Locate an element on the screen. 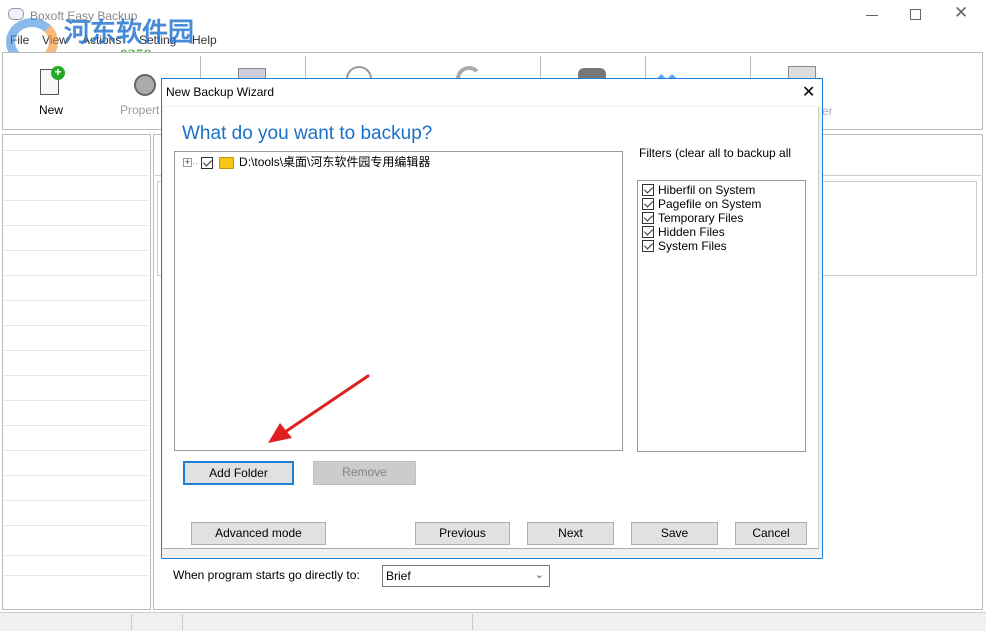 The image size is (986, 633). annotation-arrow is located at coordinates (319, 408).